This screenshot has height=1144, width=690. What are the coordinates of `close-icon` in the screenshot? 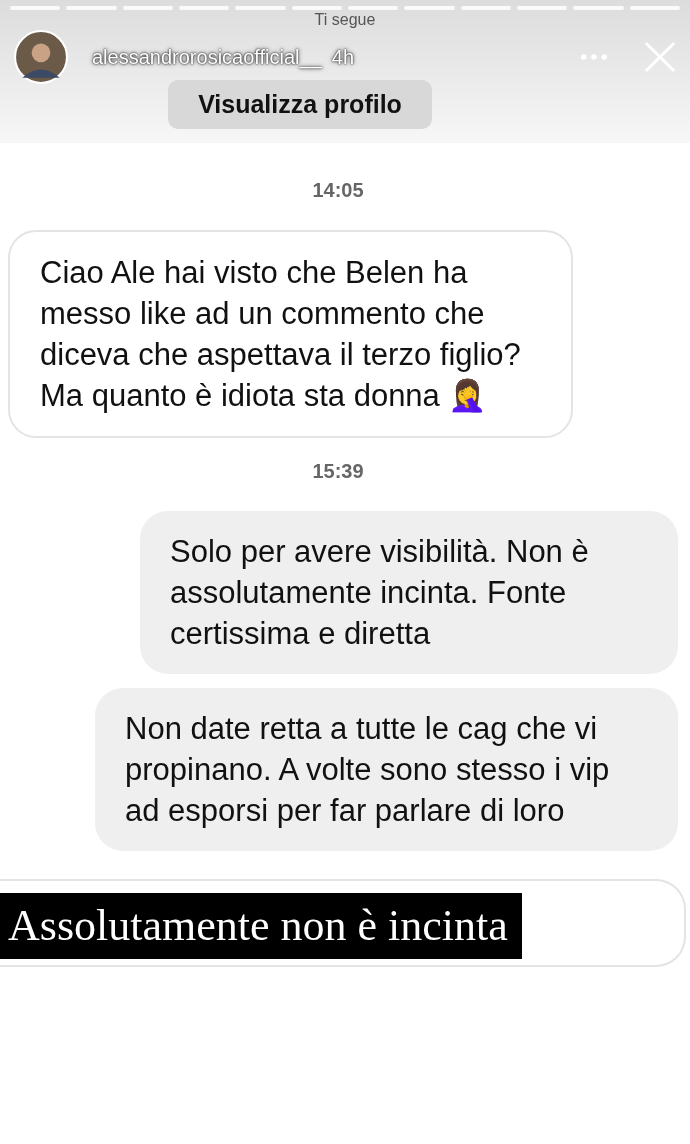 It's located at (660, 57).